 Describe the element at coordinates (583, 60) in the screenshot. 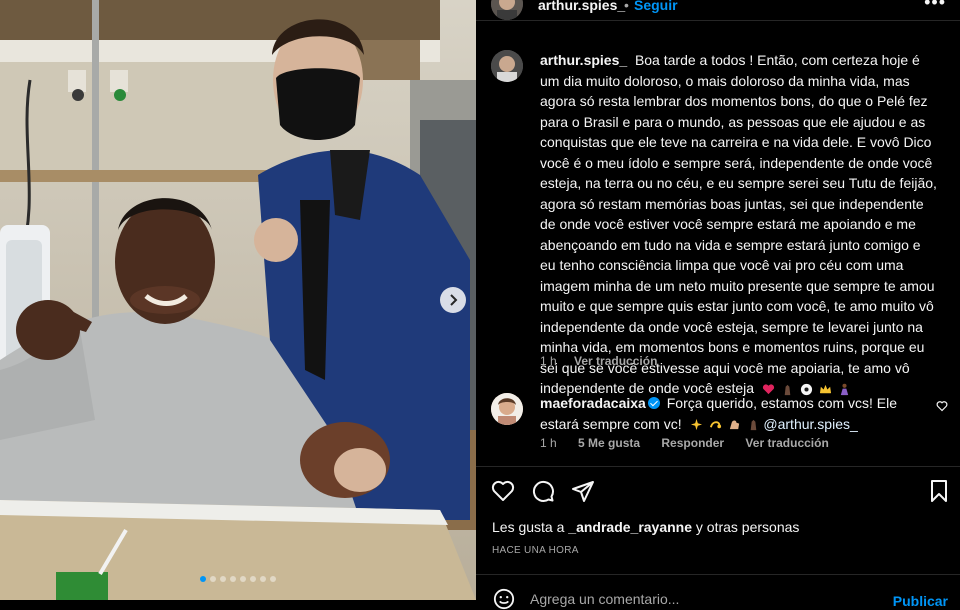

I see `caption-username: arthur.spies_` at that location.